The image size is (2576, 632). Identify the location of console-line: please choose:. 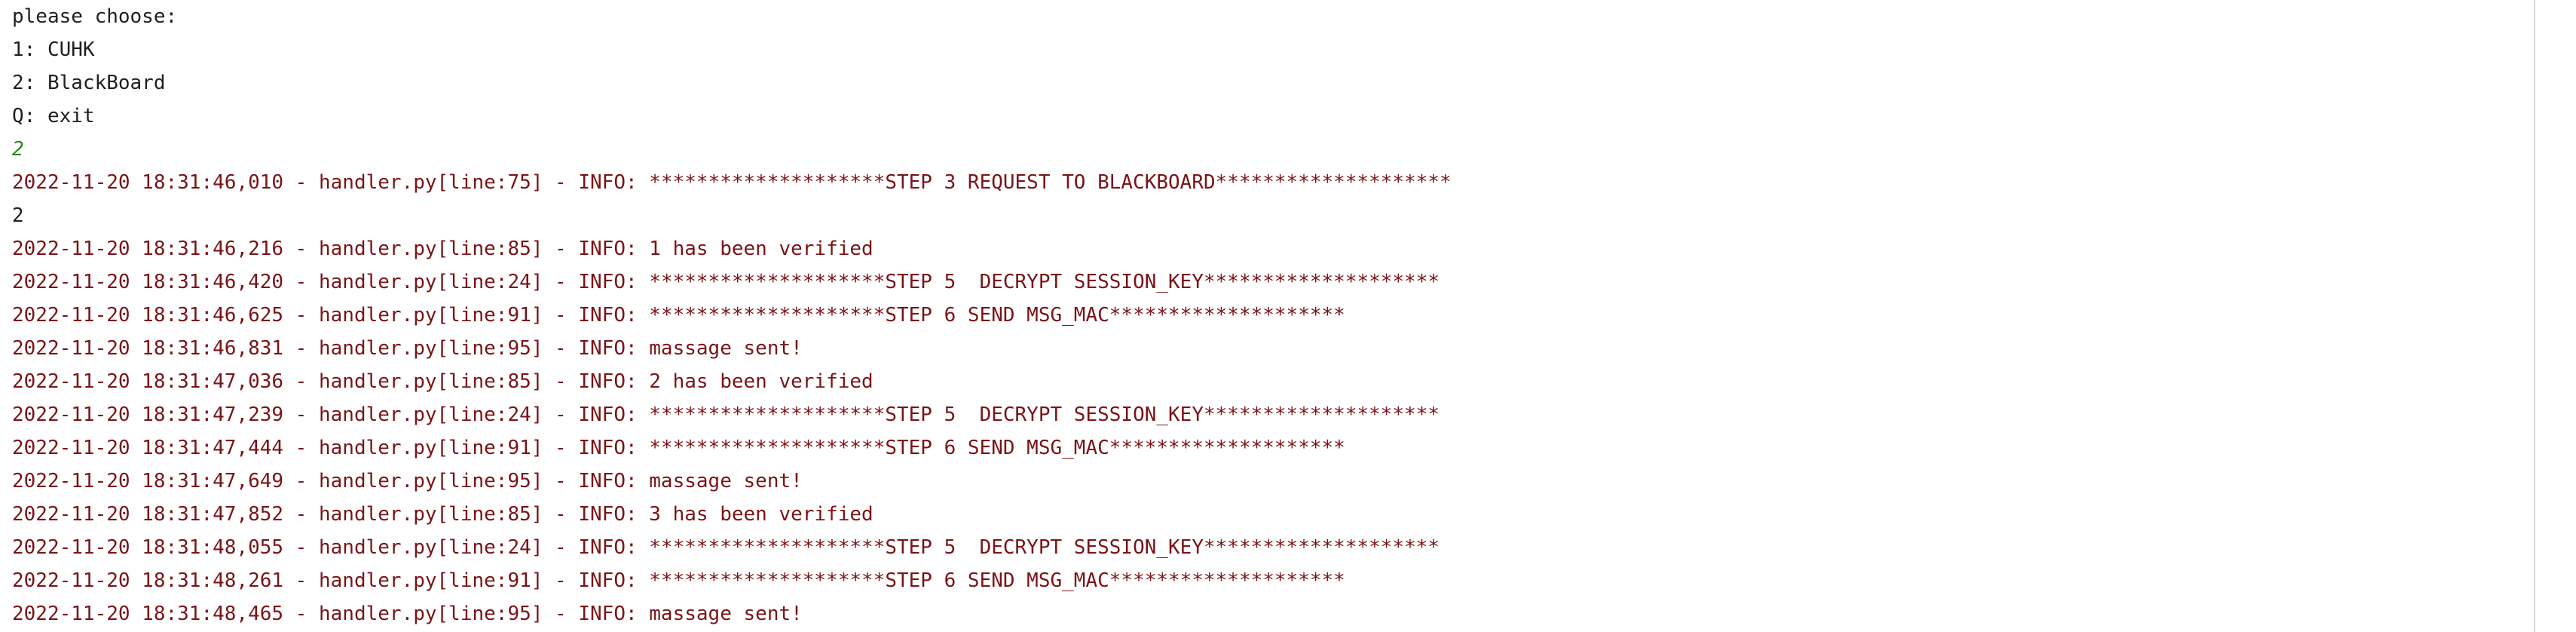
(95, 16).